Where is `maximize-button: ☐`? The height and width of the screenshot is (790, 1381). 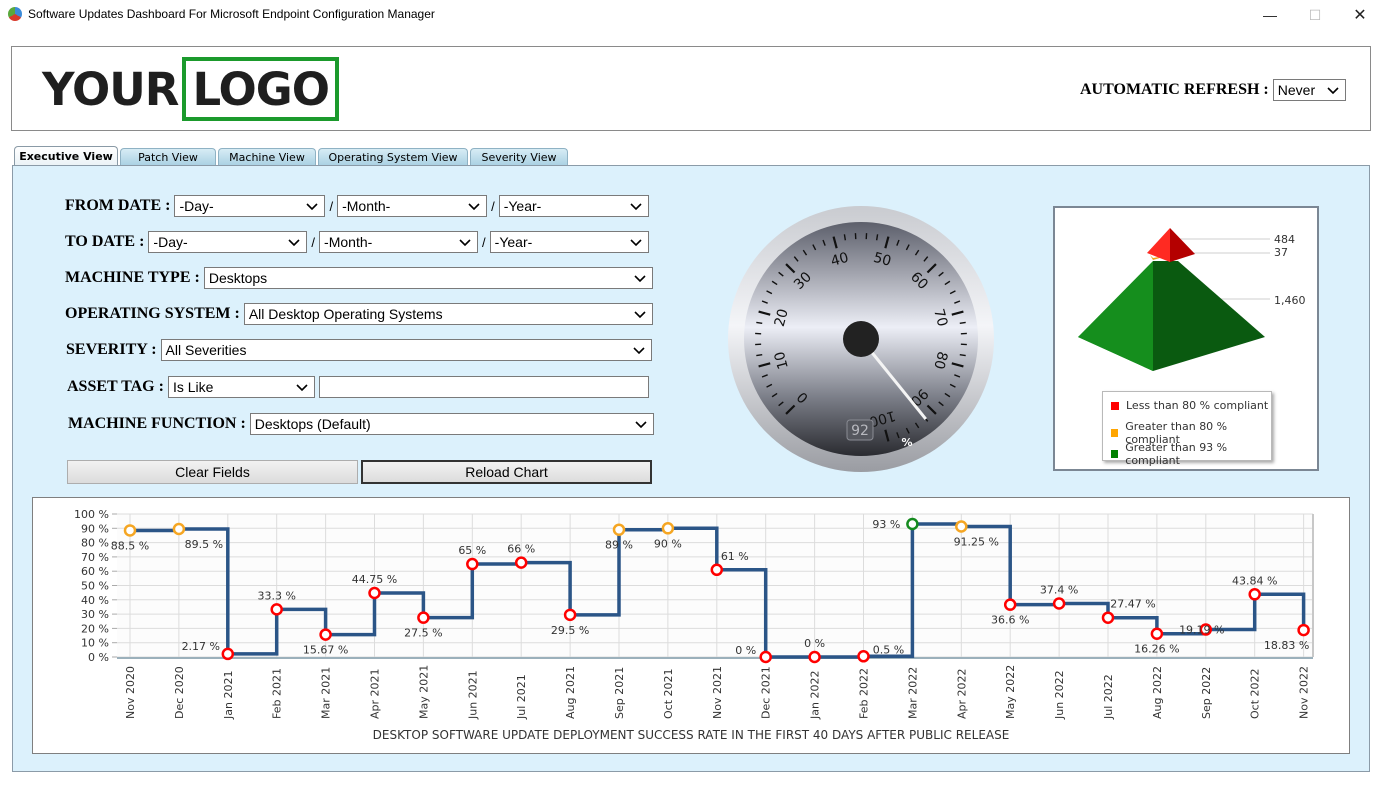 maximize-button: ☐ is located at coordinates (1315, 15).